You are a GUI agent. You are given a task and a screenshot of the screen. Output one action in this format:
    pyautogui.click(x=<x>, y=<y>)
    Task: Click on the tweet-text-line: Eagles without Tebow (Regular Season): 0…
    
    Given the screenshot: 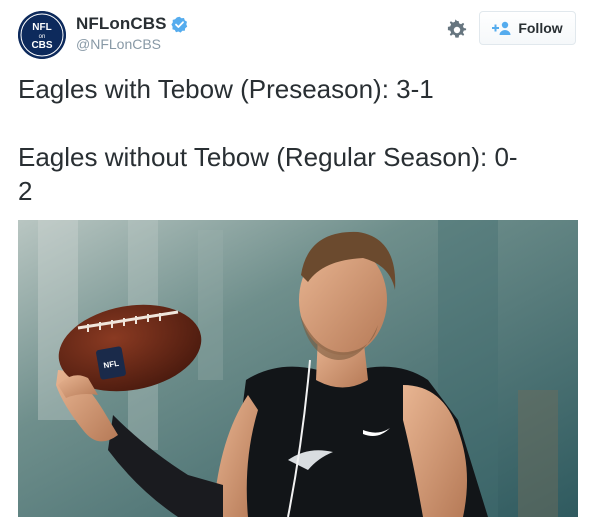 What is the action you would take?
    pyautogui.click(x=268, y=157)
    